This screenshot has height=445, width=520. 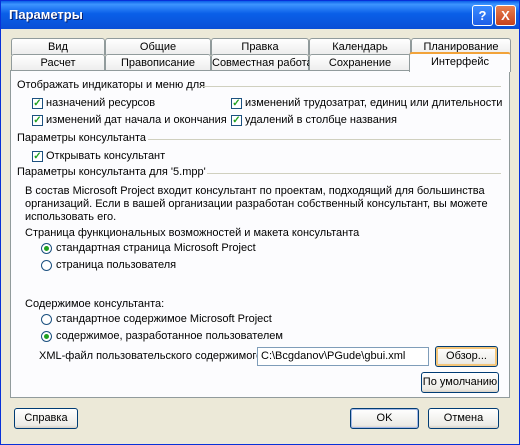 What do you see at coordinates (260, 46) in the screenshot?
I see `tab-edit: Правка` at bounding box center [260, 46].